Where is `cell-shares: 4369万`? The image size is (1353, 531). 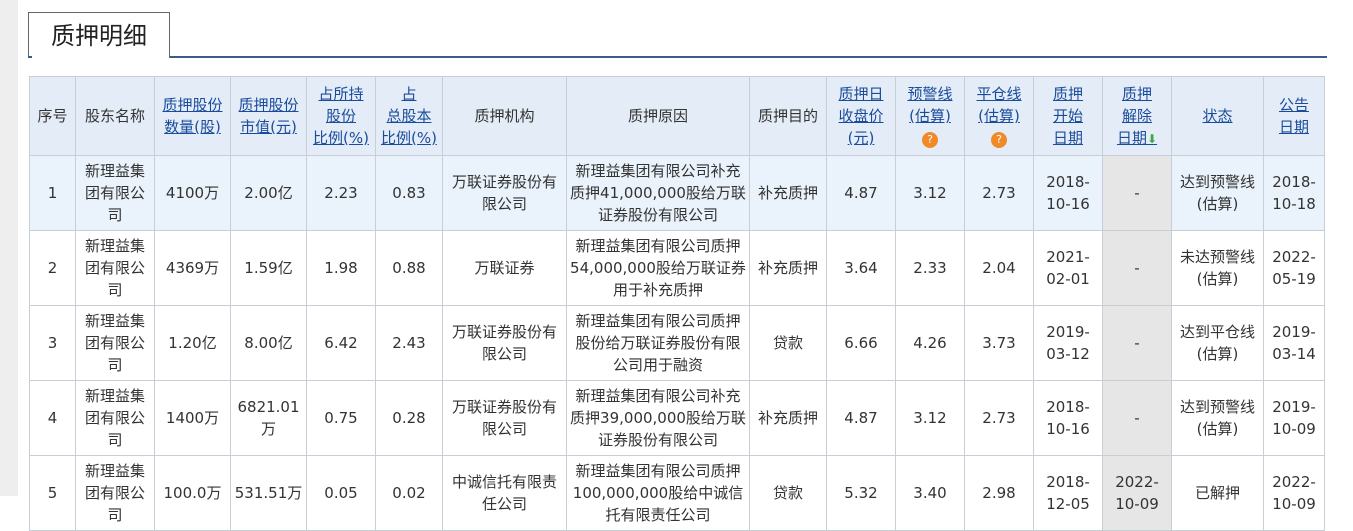 cell-shares: 4369万 is located at coordinates (192, 268).